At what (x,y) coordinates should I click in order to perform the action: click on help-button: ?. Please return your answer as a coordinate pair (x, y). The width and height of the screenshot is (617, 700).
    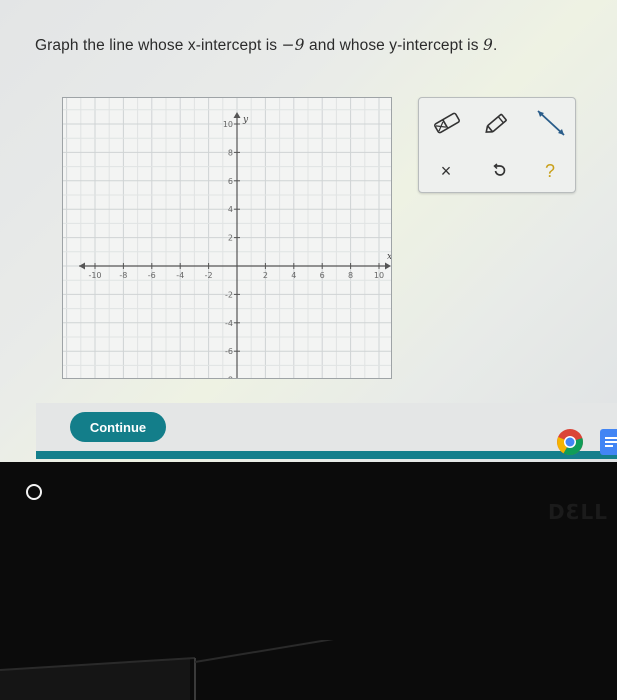
    Looking at the image, I should click on (550, 171).